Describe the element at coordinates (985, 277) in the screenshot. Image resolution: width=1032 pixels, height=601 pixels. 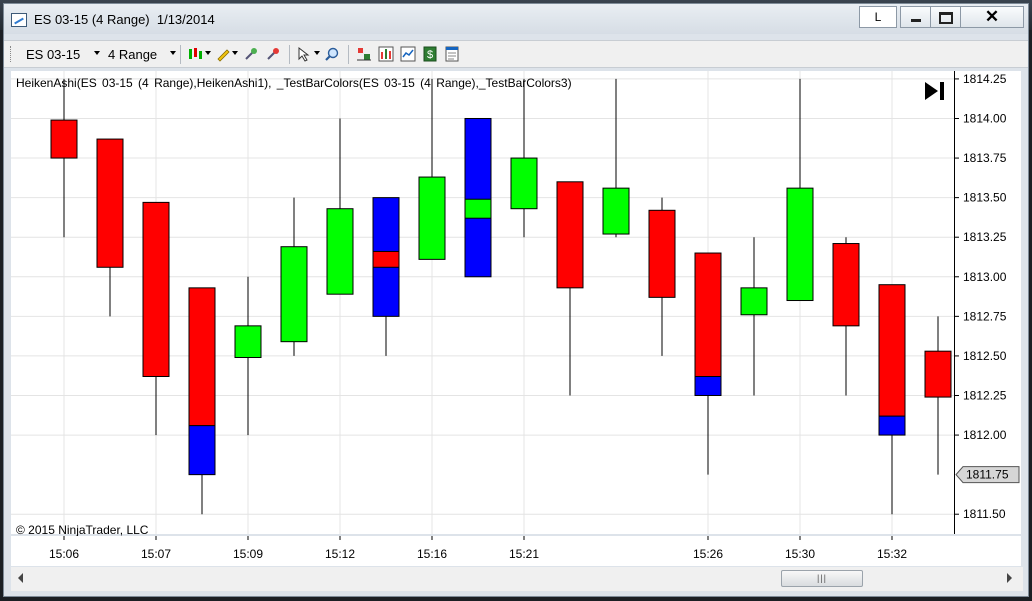
I see `y-tick-label: 1813.00` at that location.